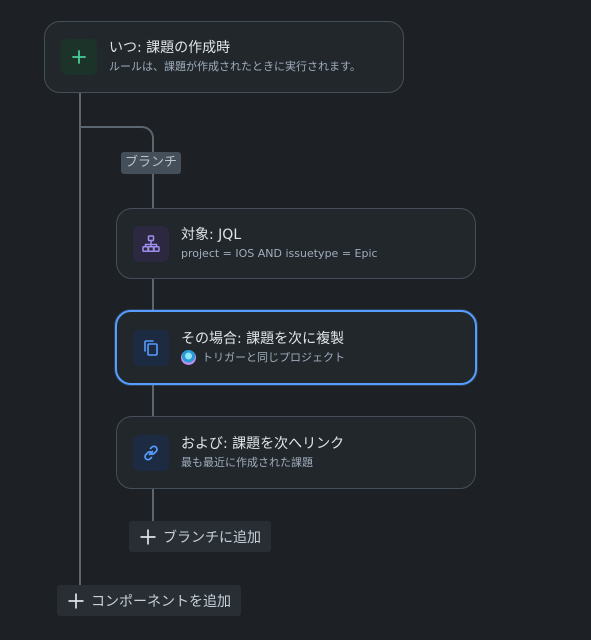  I want to click on branch-badge: ブランチ, so click(151, 163).